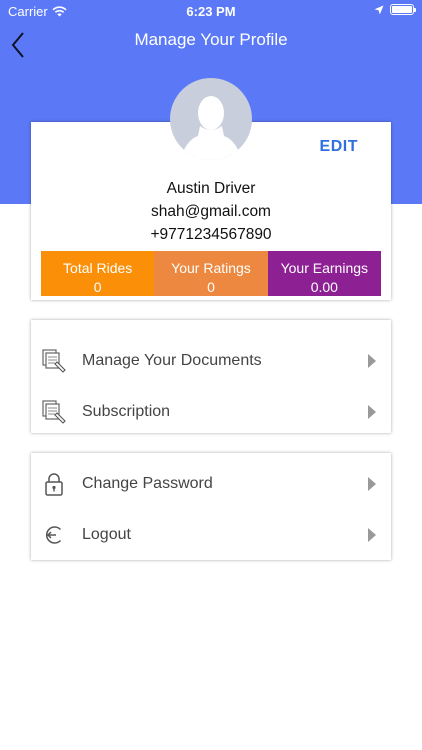  What do you see at coordinates (54, 361) in the screenshot?
I see `documents-icon` at bounding box center [54, 361].